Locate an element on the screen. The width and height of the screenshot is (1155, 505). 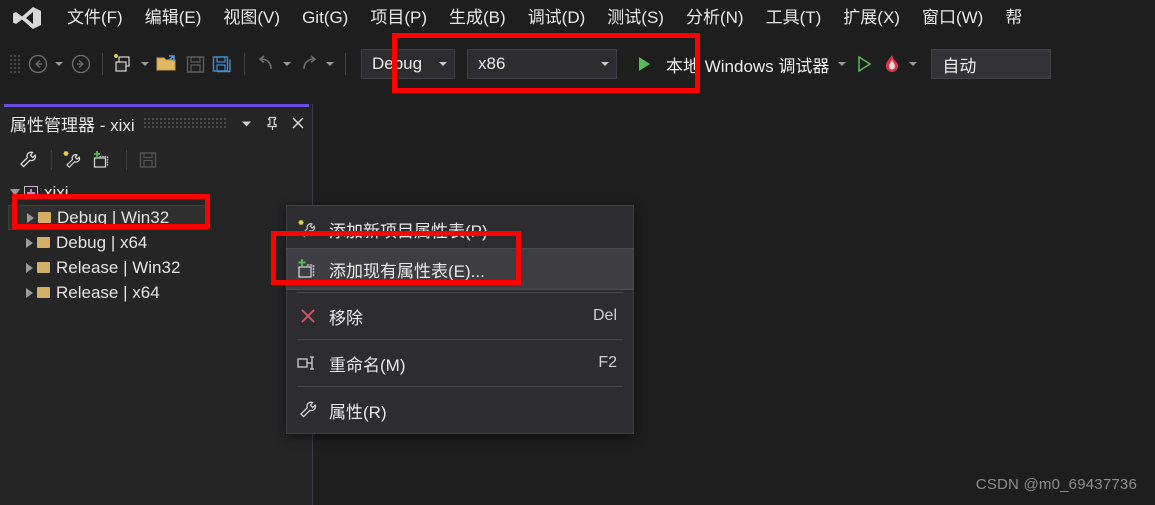
context-menu-item-remove: 移除 Del is located at coordinates (460, 316).